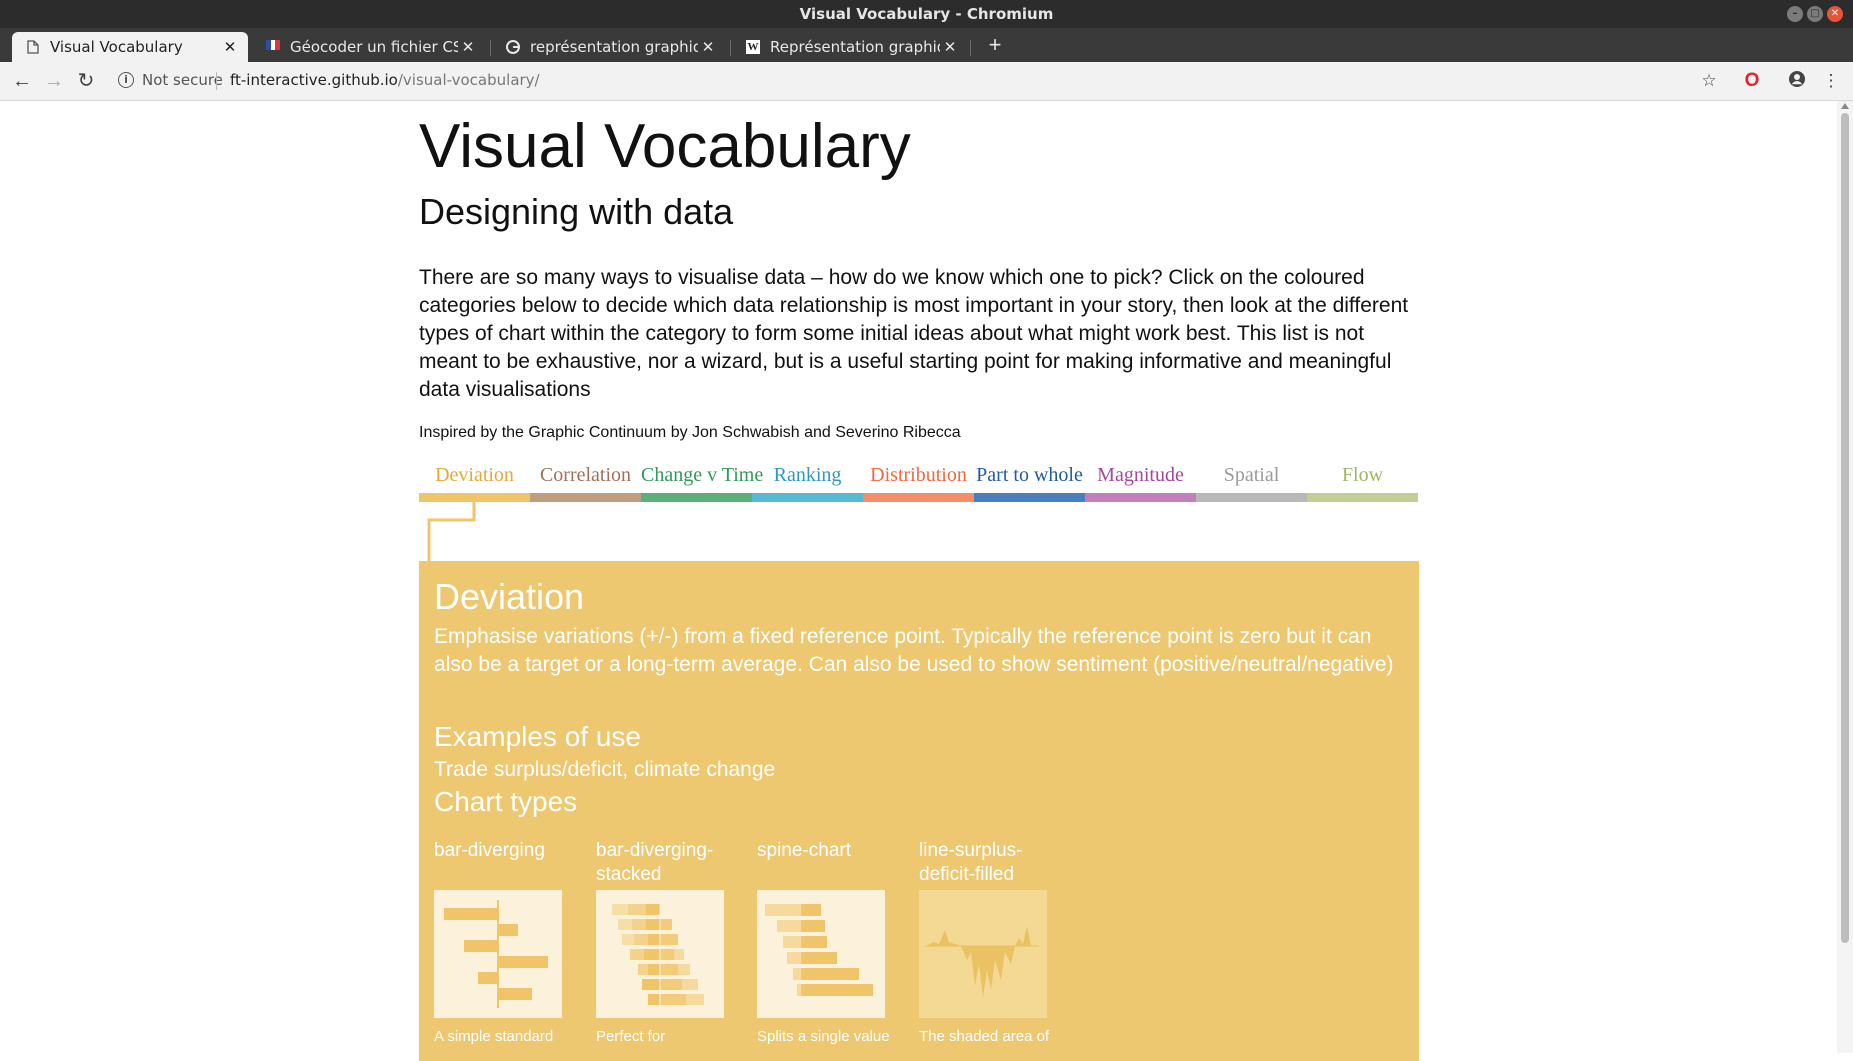  I want to click on chart-type-bar-diverging: bar-diverging A simple standard, so click(498, 942).